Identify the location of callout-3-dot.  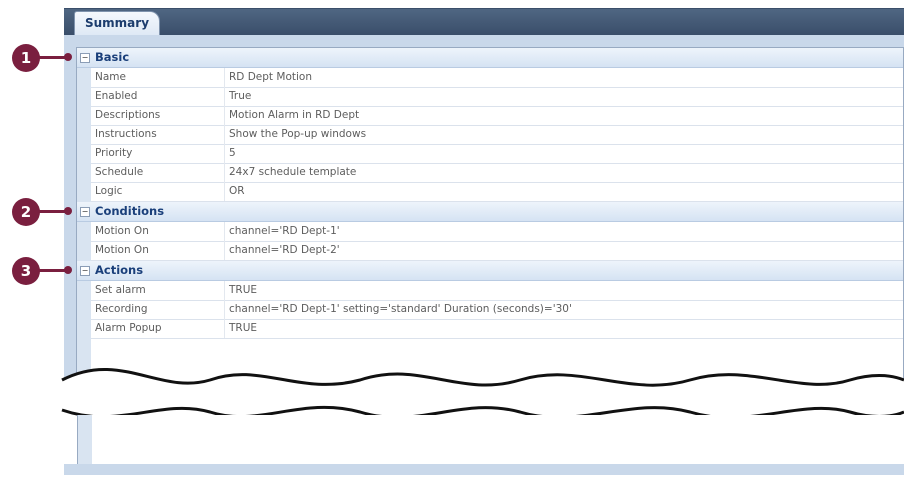
(68, 270).